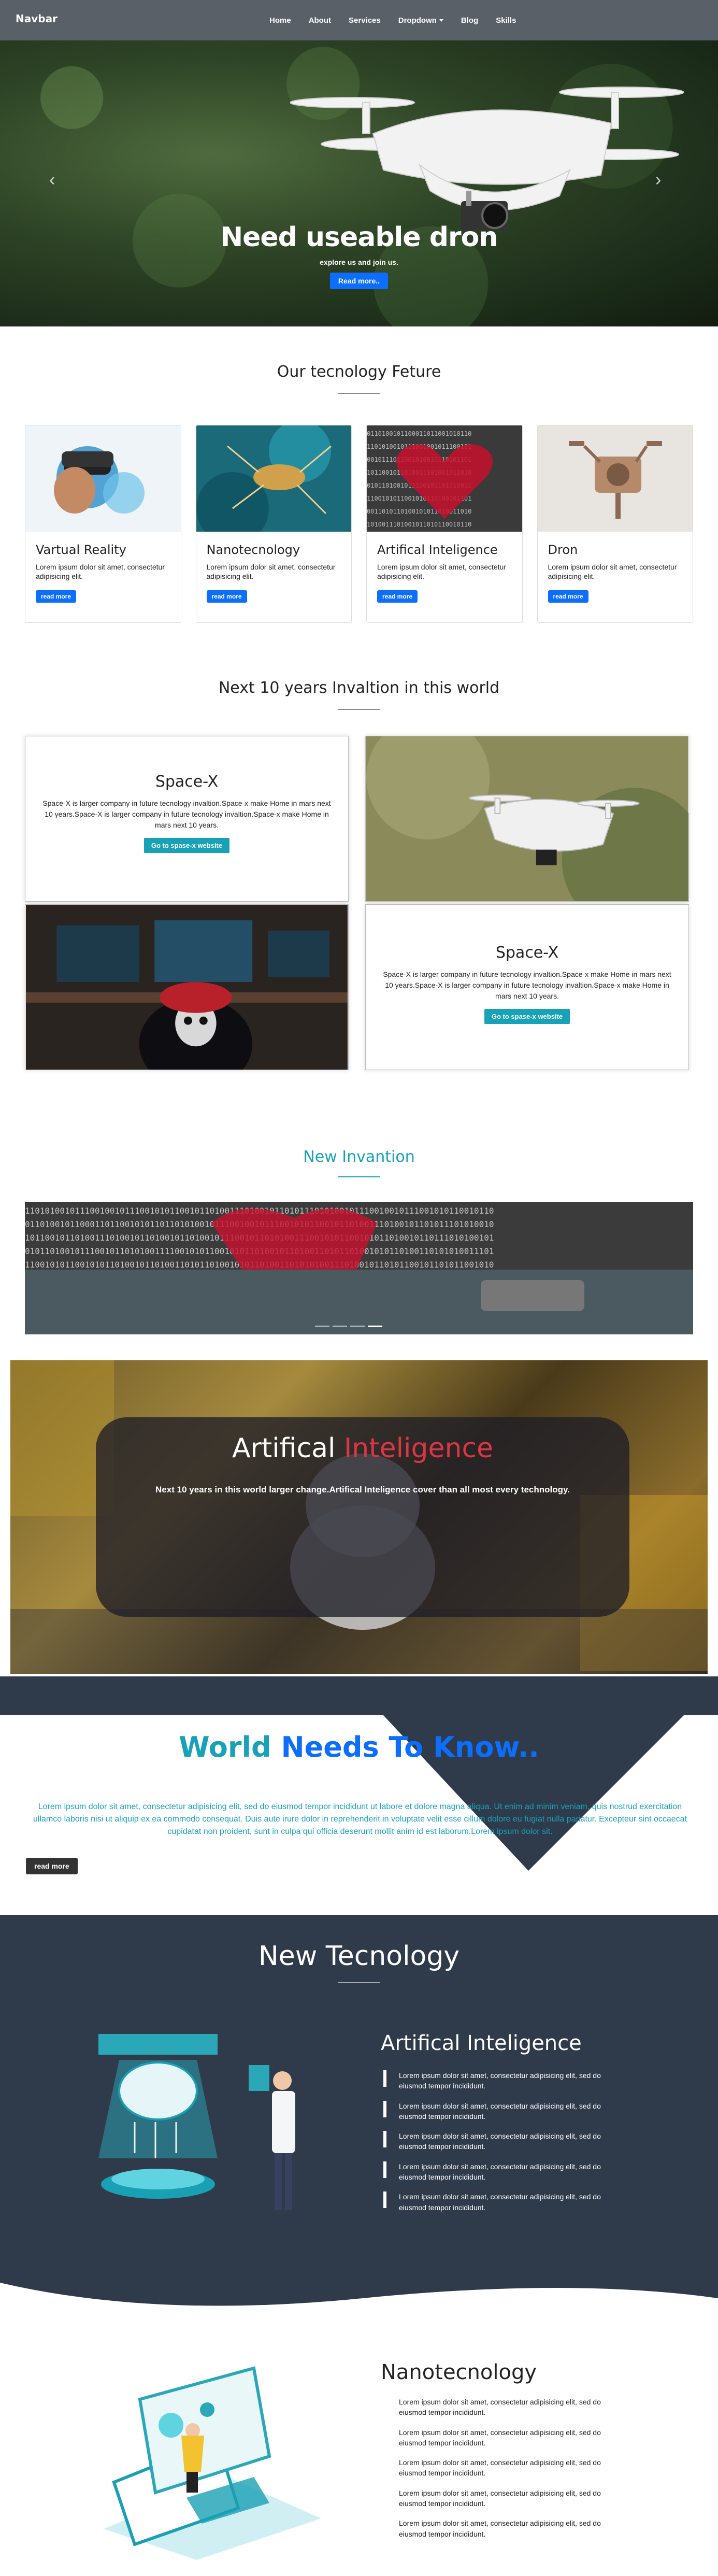 The image size is (718, 2576). What do you see at coordinates (527, 819) in the screenshot?
I see `drone-sky-image` at bounding box center [527, 819].